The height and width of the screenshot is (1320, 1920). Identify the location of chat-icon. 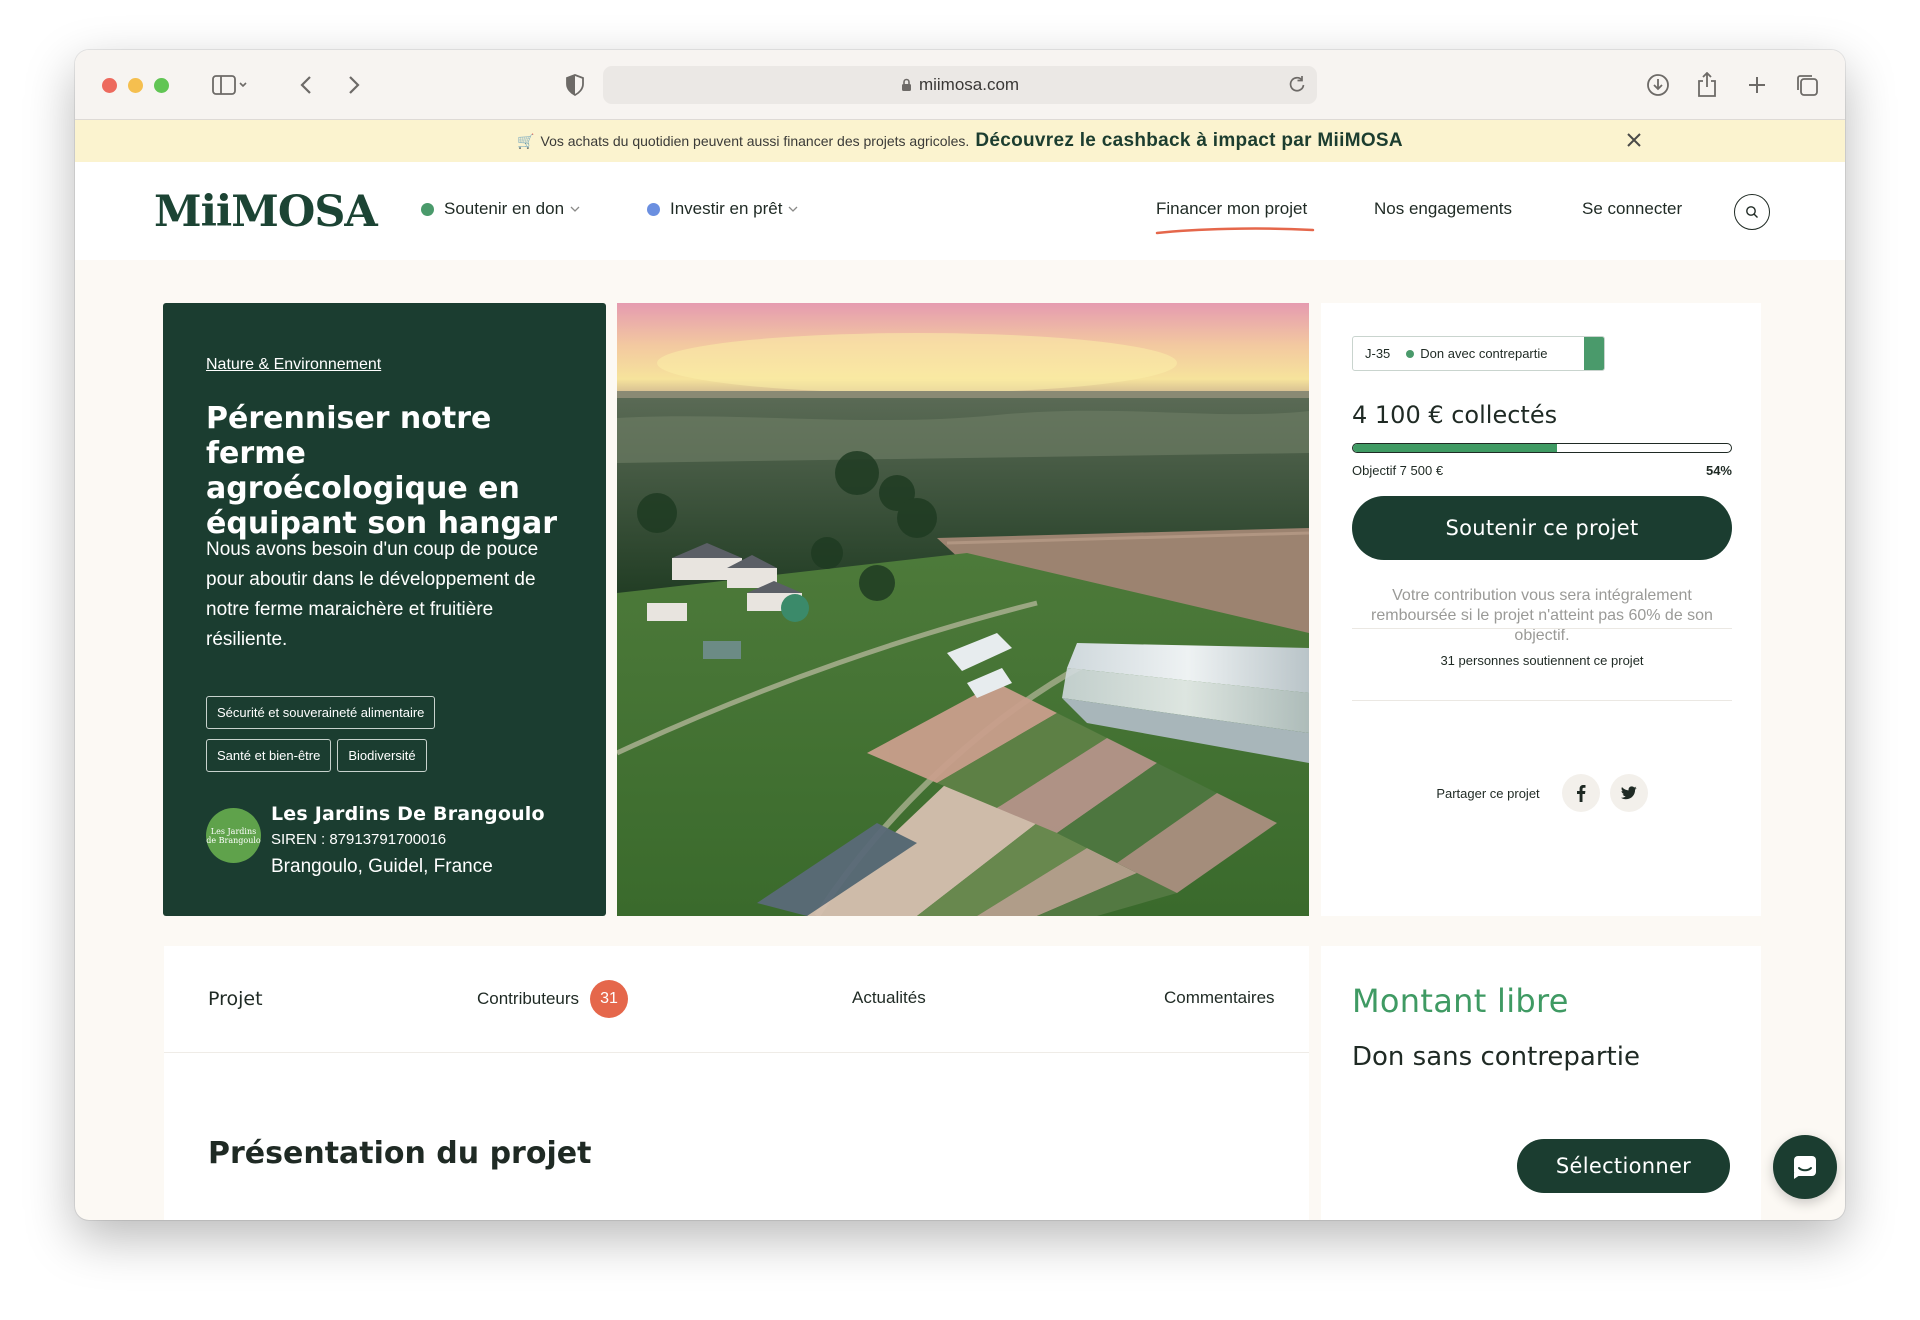
(1805, 1167).